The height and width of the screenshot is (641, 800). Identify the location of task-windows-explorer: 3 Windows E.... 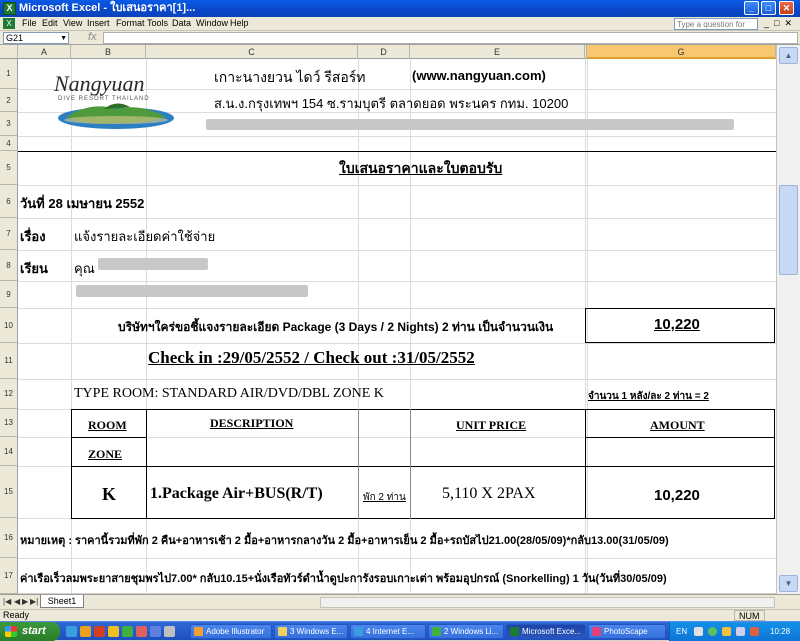
(311, 631).